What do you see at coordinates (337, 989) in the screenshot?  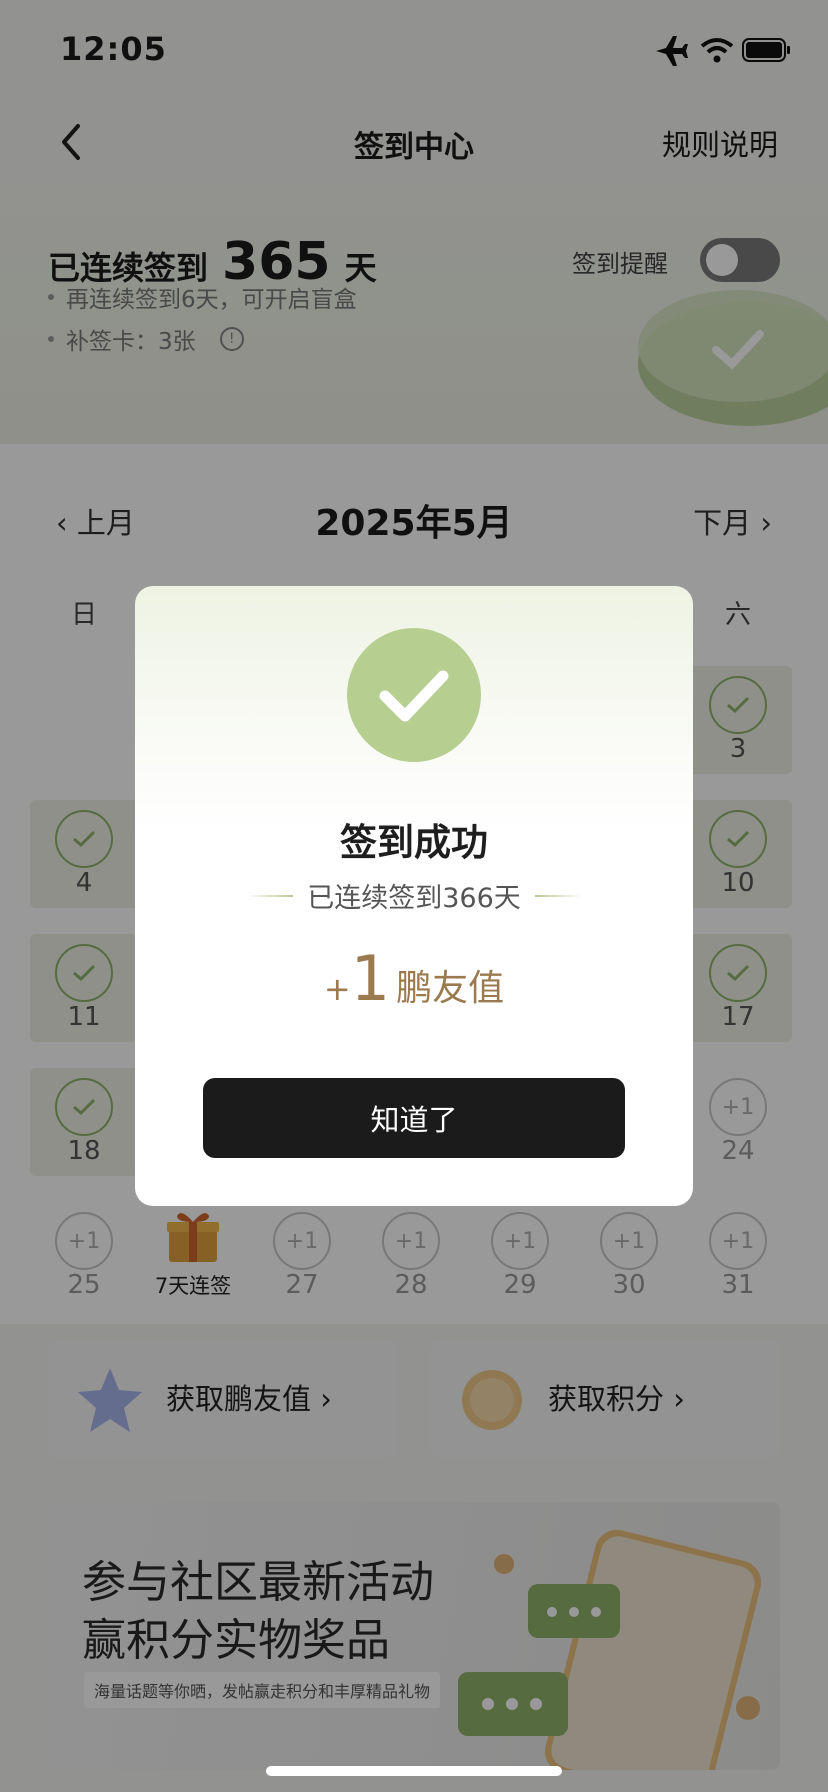 I see `reward-plus: +` at bounding box center [337, 989].